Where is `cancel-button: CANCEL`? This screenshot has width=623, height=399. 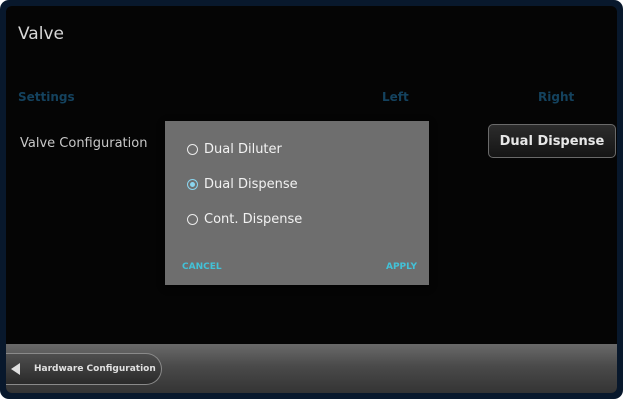
cancel-button: CANCEL is located at coordinates (202, 267).